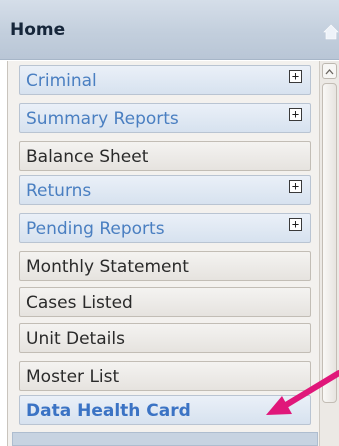 The width and height of the screenshot is (339, 446). I want to click on menu-item-label: Cases Listed, so click(79, 303).